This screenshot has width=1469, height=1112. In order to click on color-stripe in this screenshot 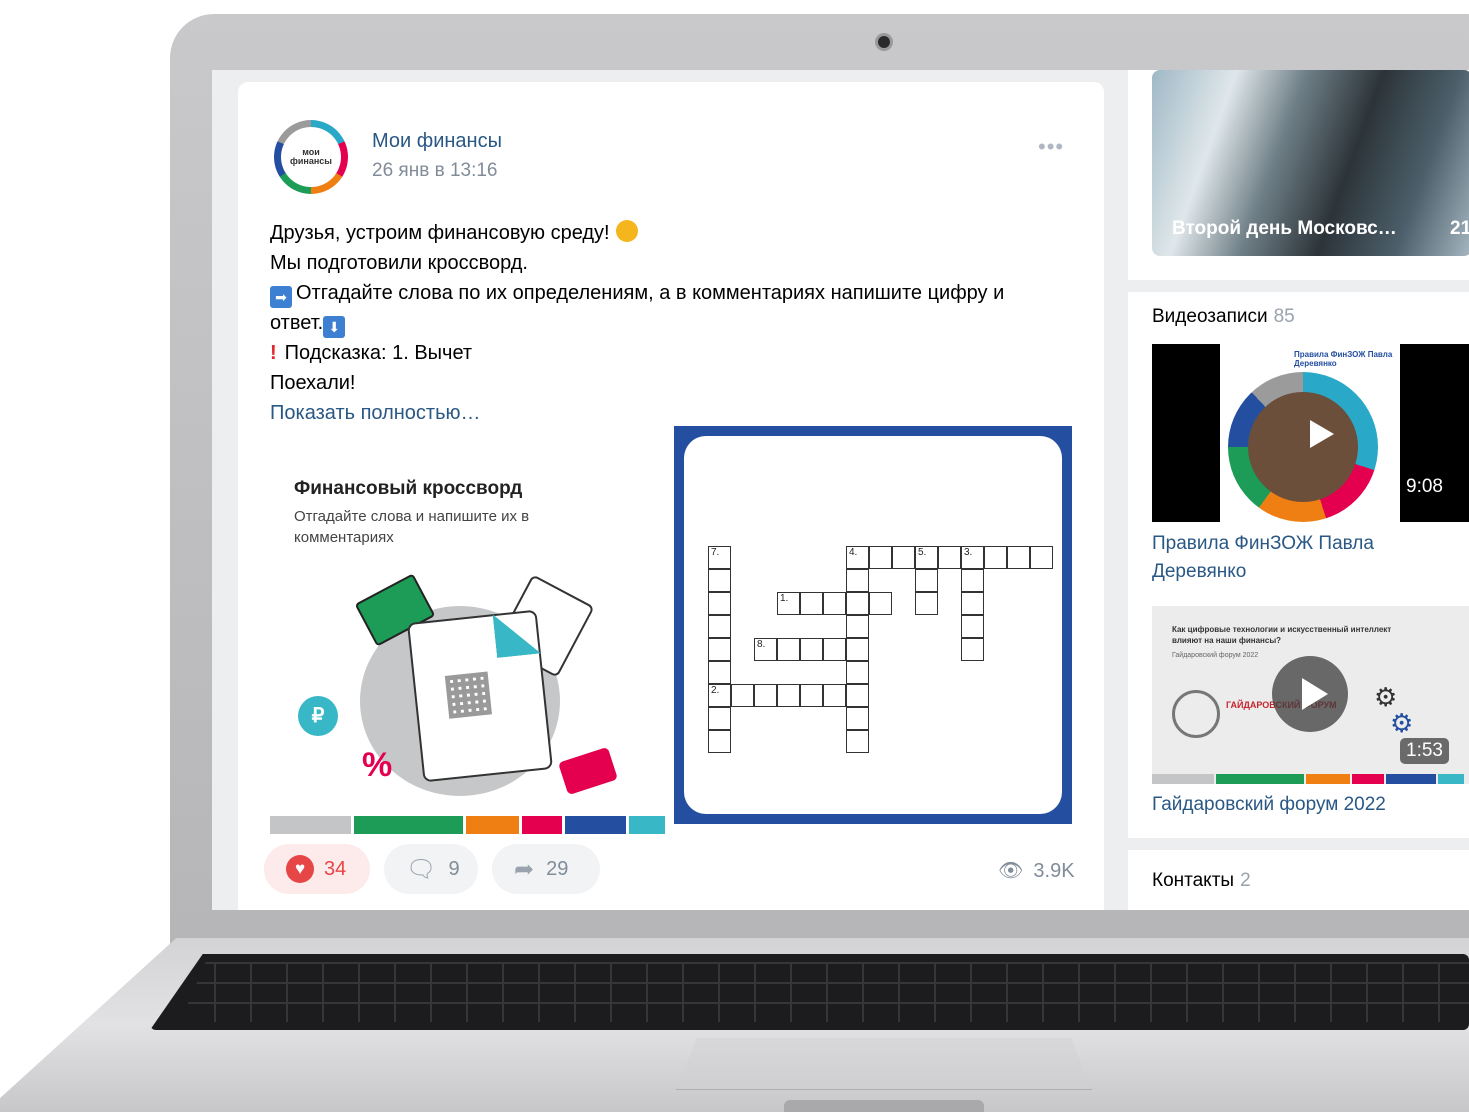, I will do `click(469, 825)`.